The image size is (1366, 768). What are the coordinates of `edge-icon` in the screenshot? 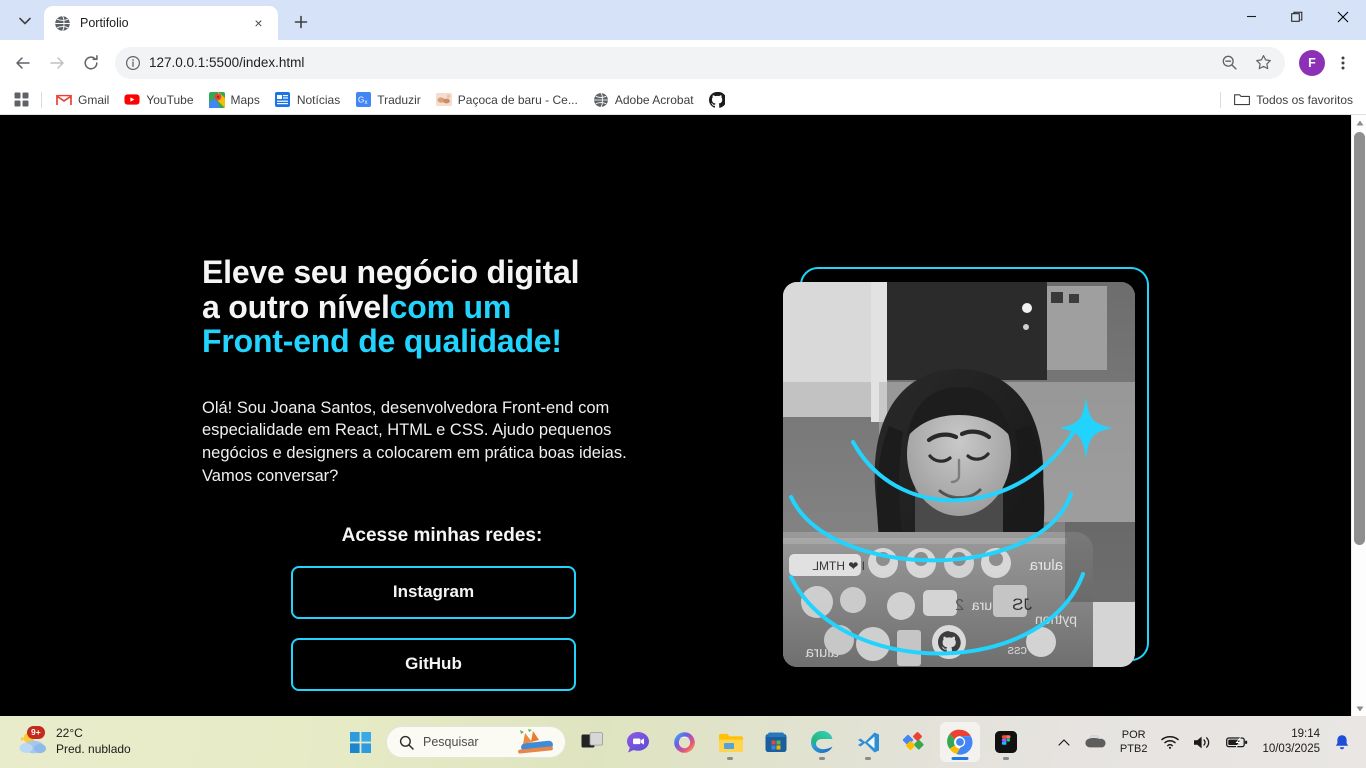 It's located at (822, 742).